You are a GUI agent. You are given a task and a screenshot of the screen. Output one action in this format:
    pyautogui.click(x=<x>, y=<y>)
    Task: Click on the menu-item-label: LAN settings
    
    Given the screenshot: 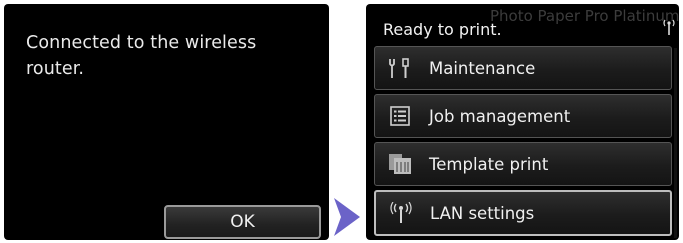 What is the action you would take?
    pyautogui.click(x=482, y=213)
    